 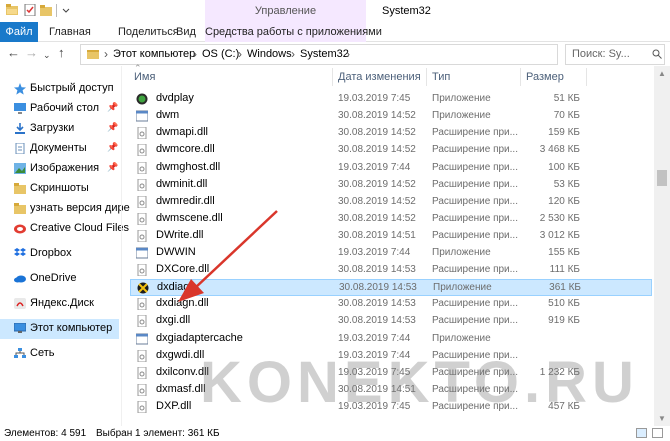 I want to click on manage-context-label: Управление, so click(x=285, y=11).